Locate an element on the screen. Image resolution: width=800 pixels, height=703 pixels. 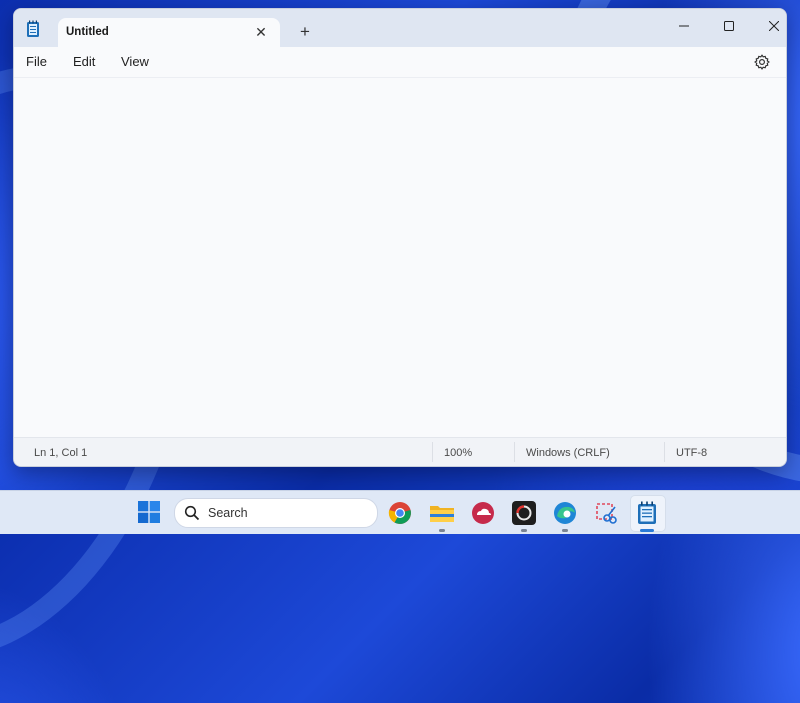
active-indicator is located at coordinates (647, 530).